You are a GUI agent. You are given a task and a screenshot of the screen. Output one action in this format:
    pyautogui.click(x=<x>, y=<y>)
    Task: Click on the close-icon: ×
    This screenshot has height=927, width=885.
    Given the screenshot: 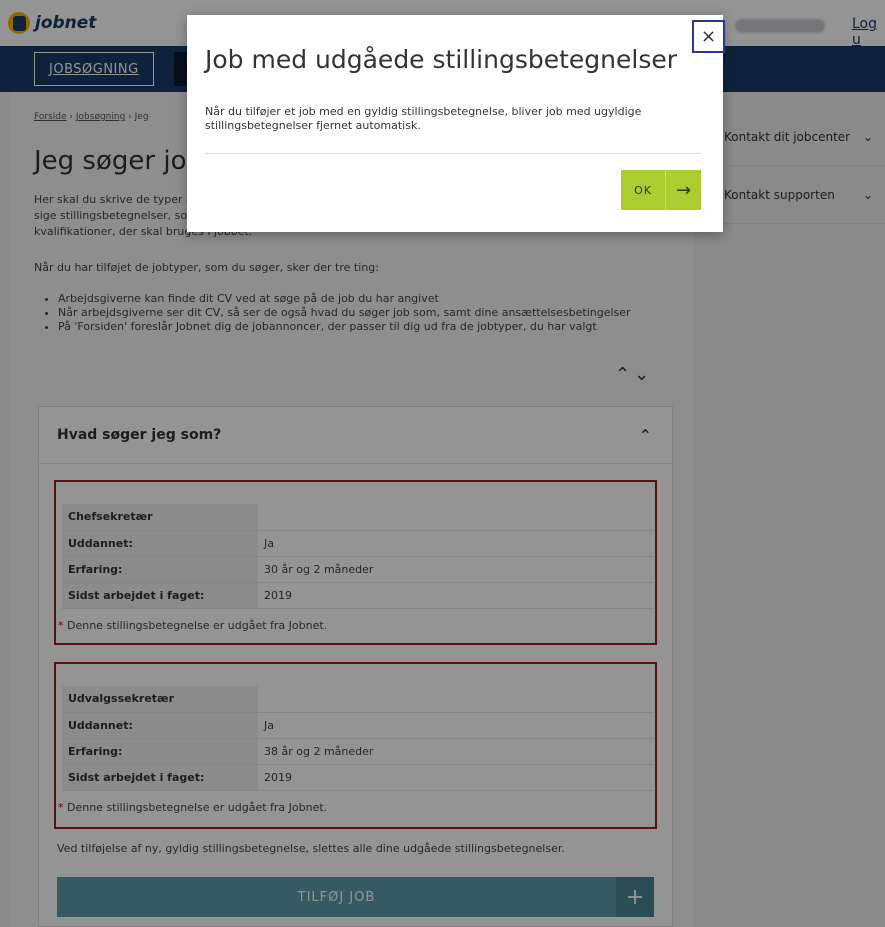 What is the action you would take?
    pyautogui.click(x=708, y=36)
    